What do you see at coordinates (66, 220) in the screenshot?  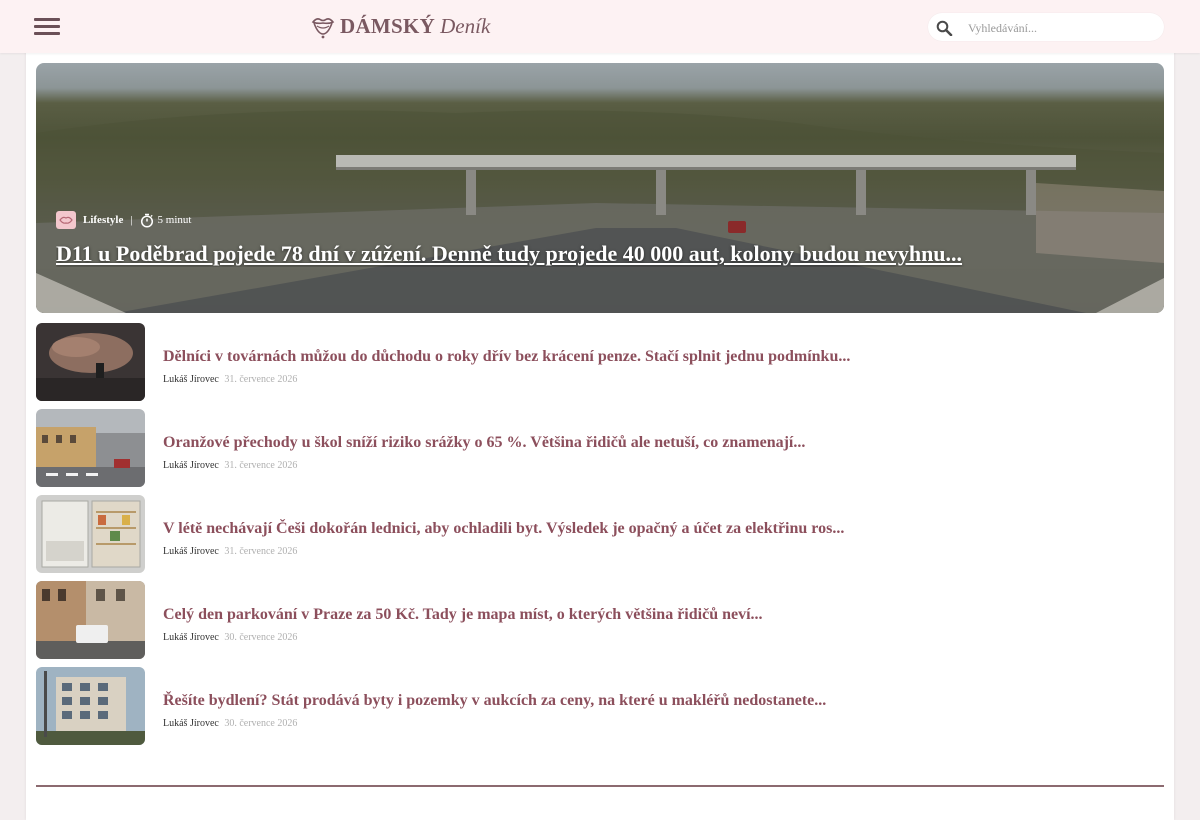 I see `lifestyle-category-icon` at bounding box center [66, 220].